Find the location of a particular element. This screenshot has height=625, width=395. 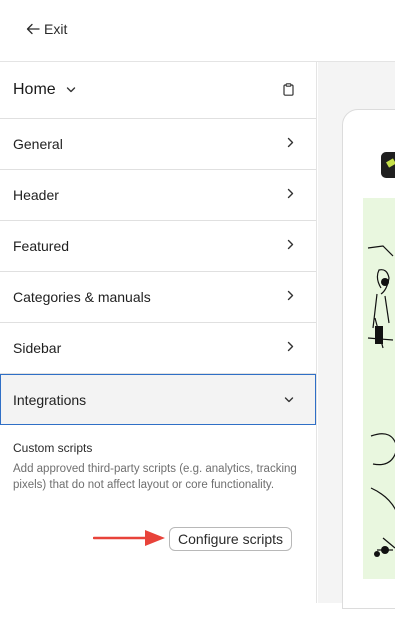

exit-label: Exit is located at coordinates (56, 29).